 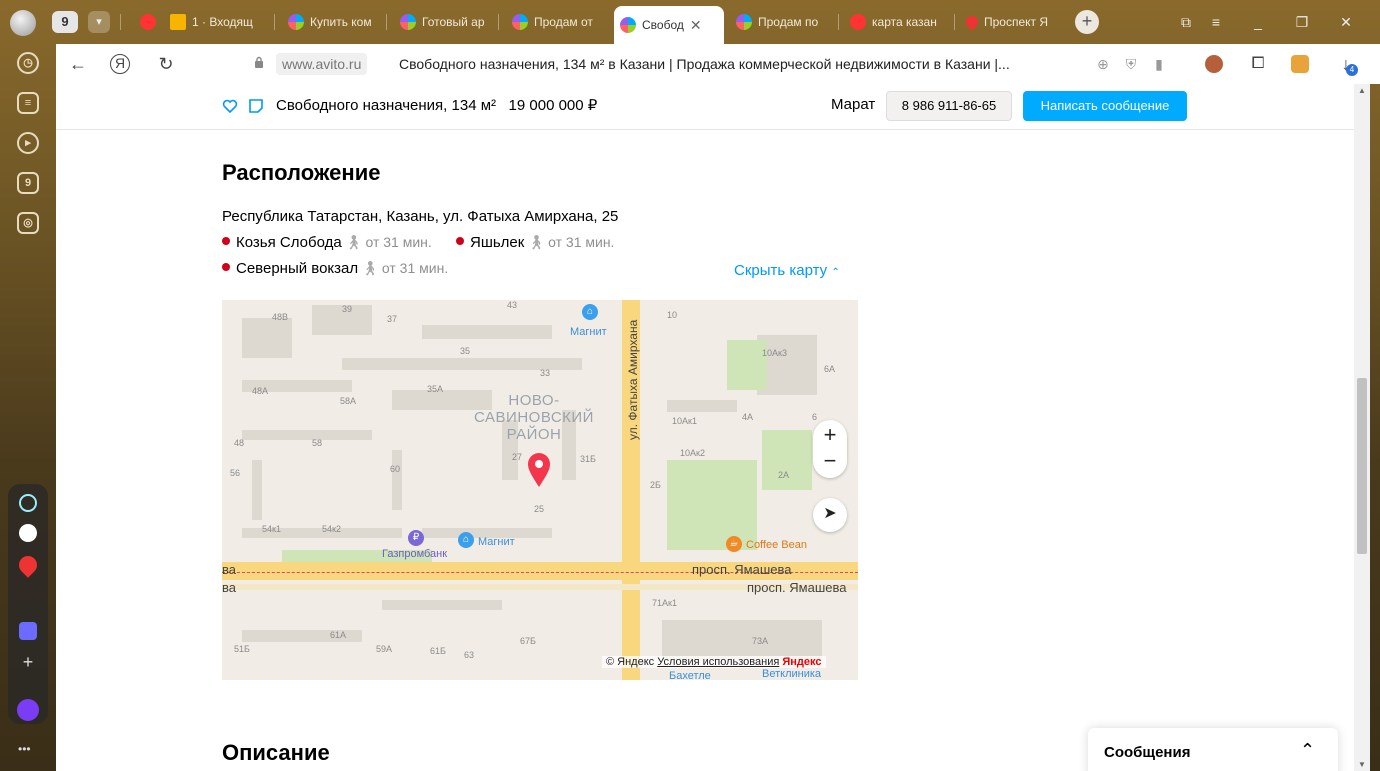 What do you see at coordinates (1346, 64) in the screenshot?
I see `downloads-icon: ↓ 4` at bounding box center [1346, 64].